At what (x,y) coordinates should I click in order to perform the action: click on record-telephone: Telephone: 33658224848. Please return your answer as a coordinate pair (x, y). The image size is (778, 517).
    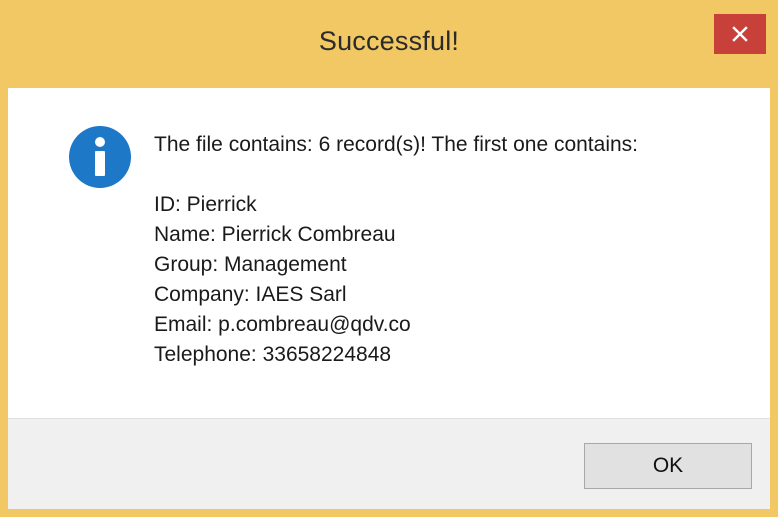
    Looking at the image, I should click on (273, 354).